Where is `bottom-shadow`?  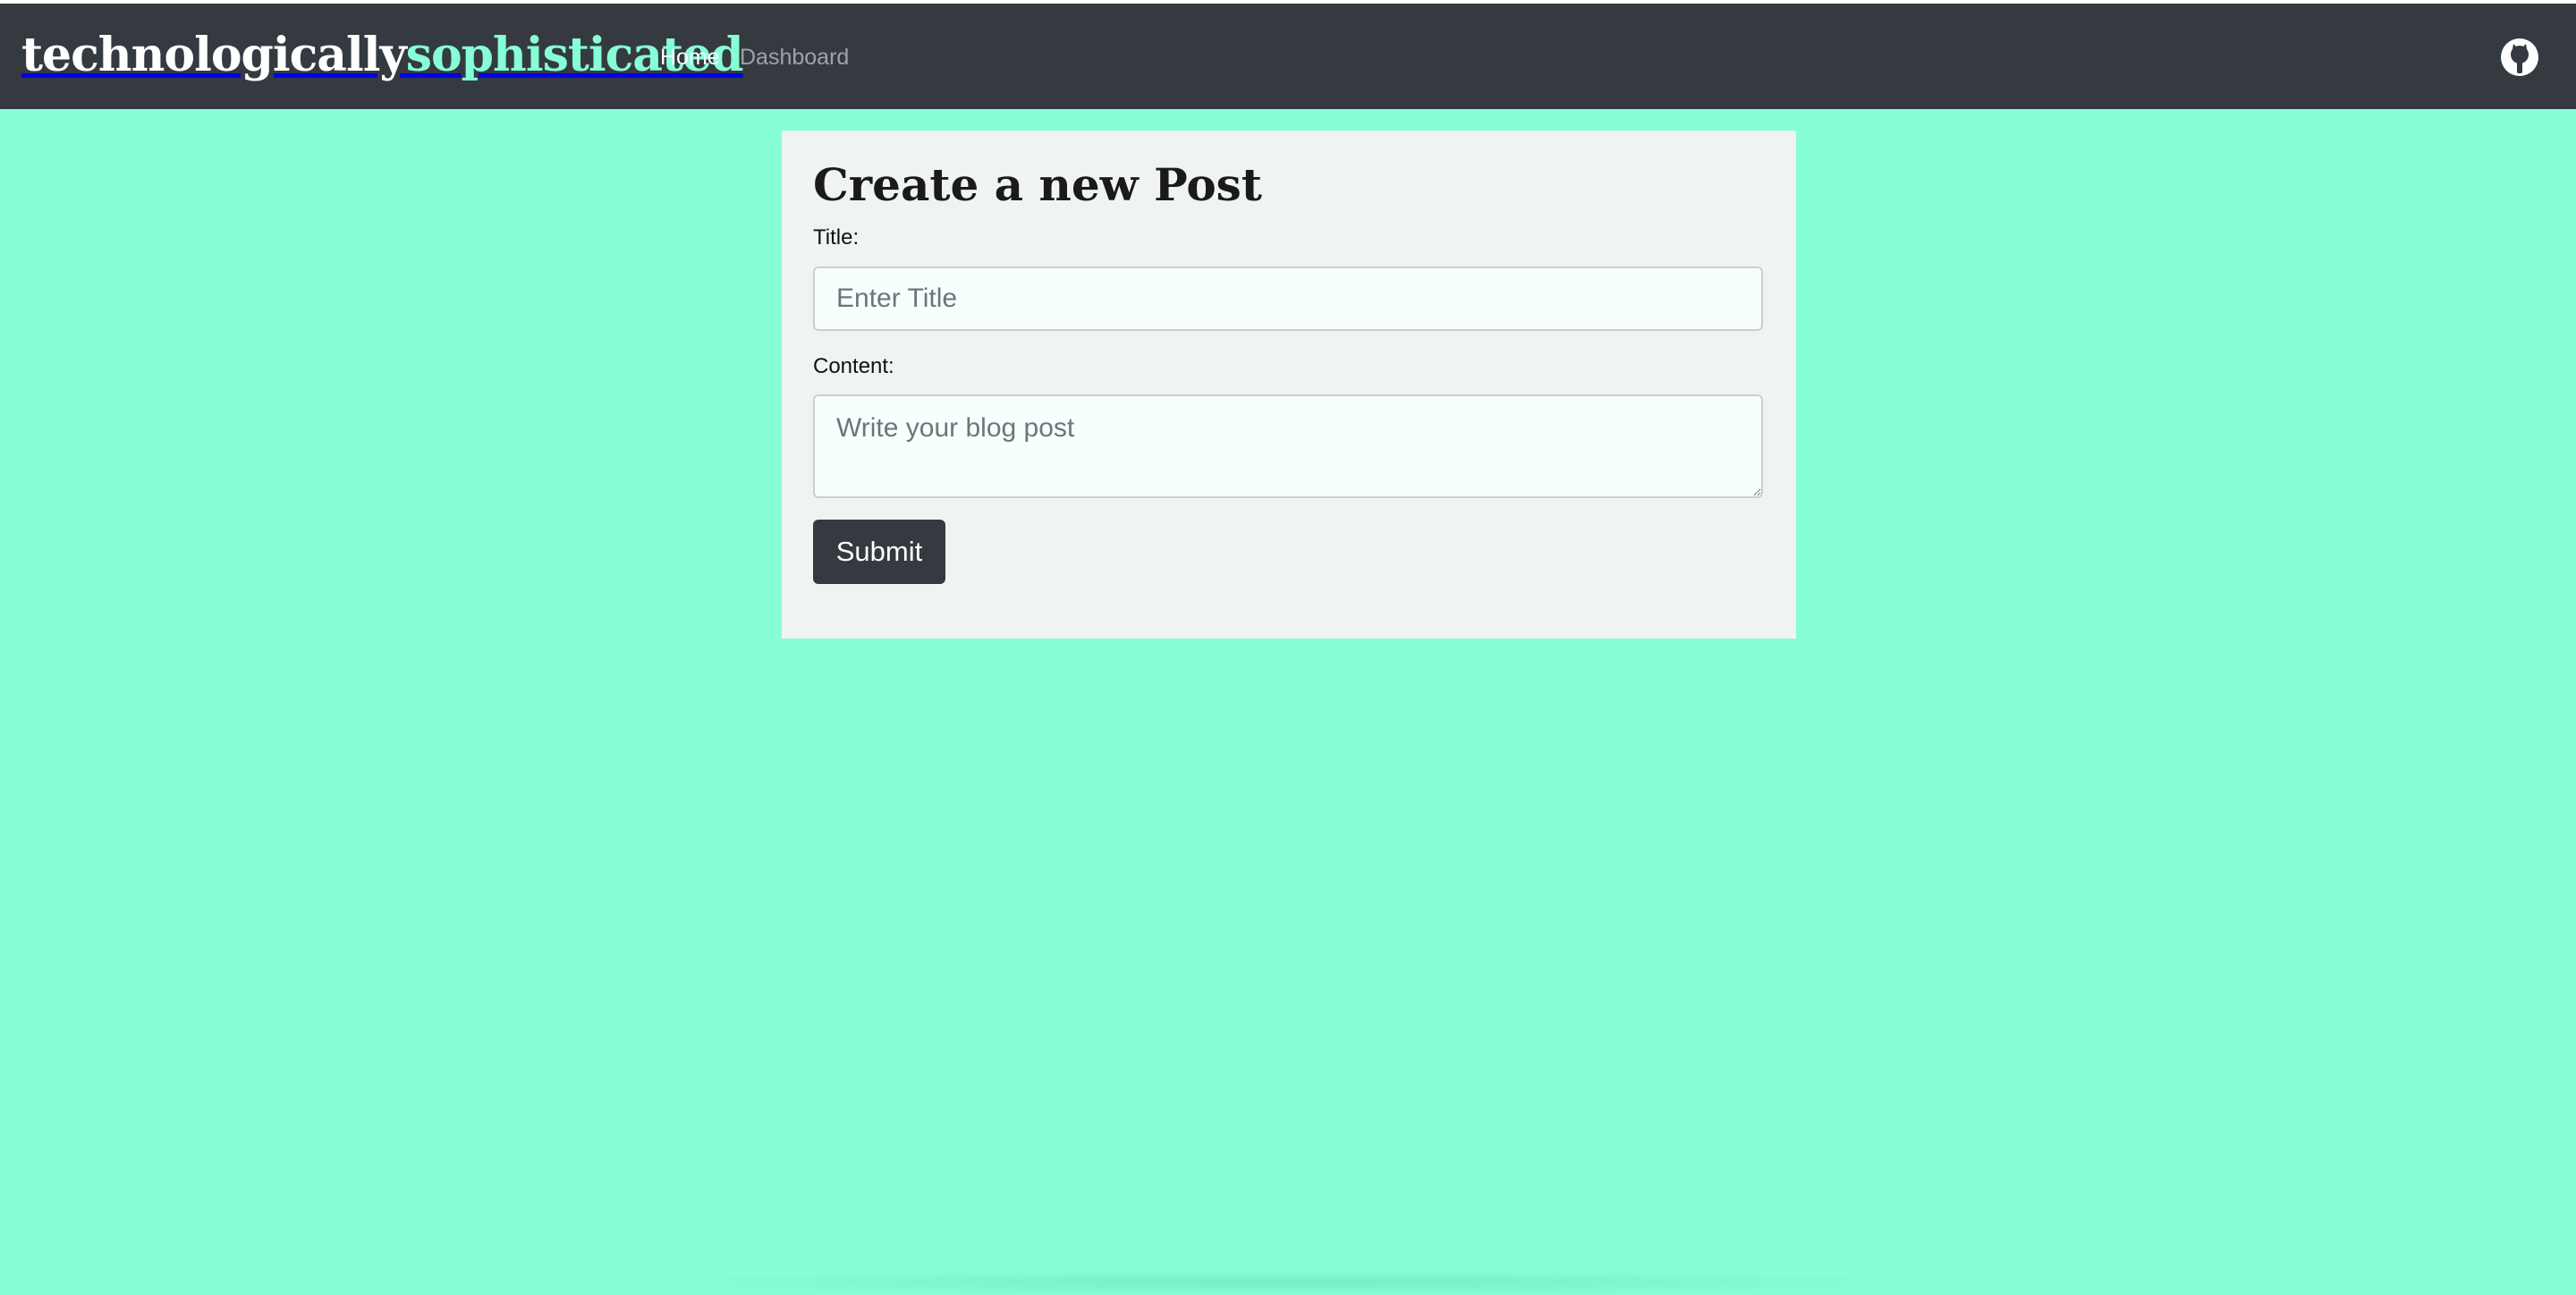 bottom-shadow is located at coordinates (1288, 1283).